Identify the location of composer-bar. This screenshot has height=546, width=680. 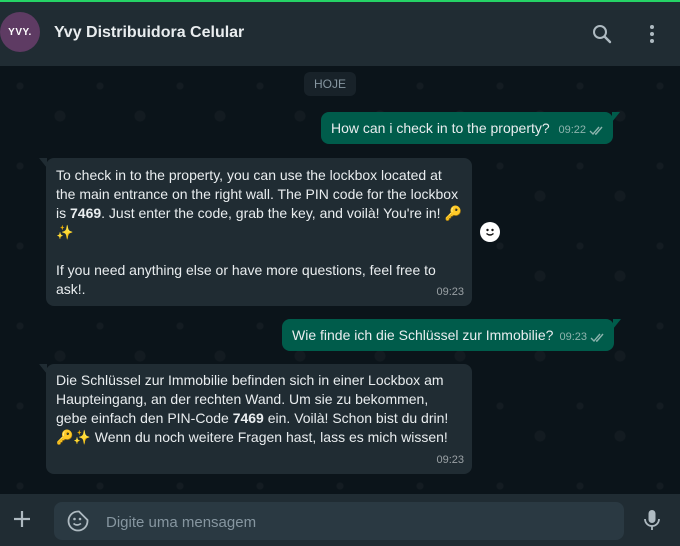
(340, 520).